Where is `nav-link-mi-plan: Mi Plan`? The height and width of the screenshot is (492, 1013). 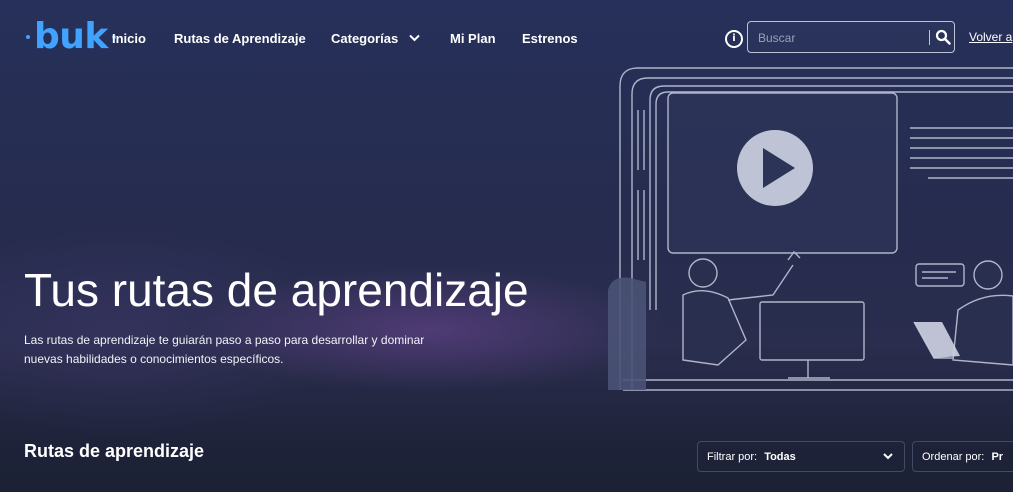
nav-link-mi-plan: Mi Plan is located at coordinates (473, 38).